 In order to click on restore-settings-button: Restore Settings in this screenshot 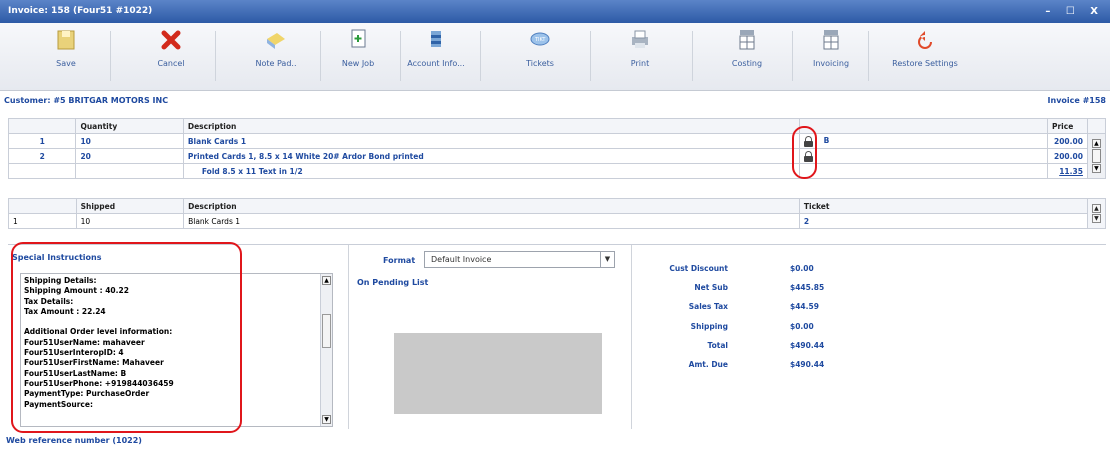, I will do `click(925, 56)`.